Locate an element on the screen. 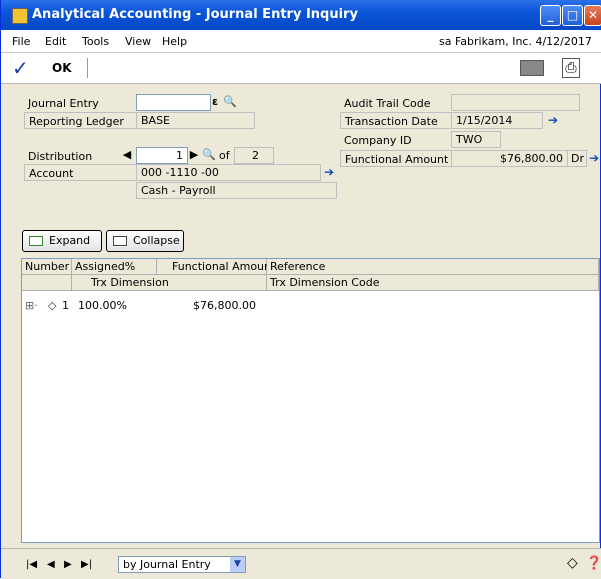 The image size is (601, 579). row-number: 1 is located at coordinates (65, 305).